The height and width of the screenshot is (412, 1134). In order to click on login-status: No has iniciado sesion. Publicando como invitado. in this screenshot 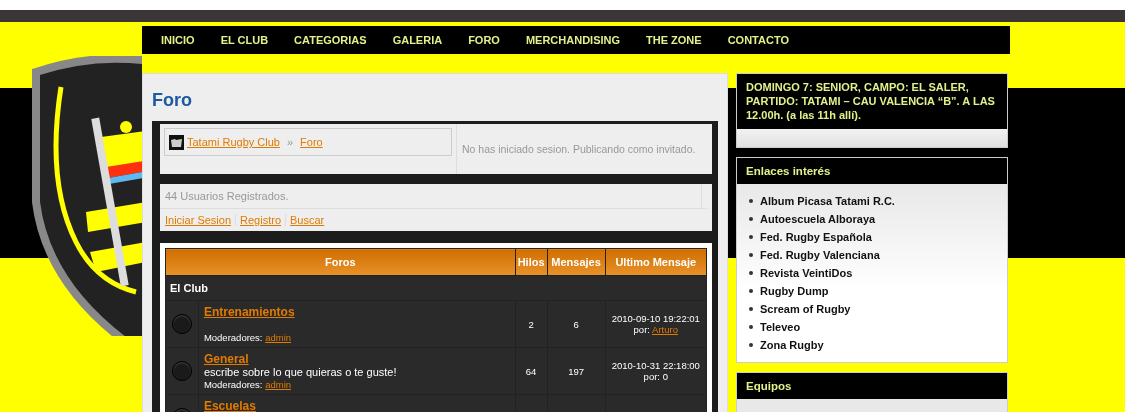, I will do `click(578, 149)`.